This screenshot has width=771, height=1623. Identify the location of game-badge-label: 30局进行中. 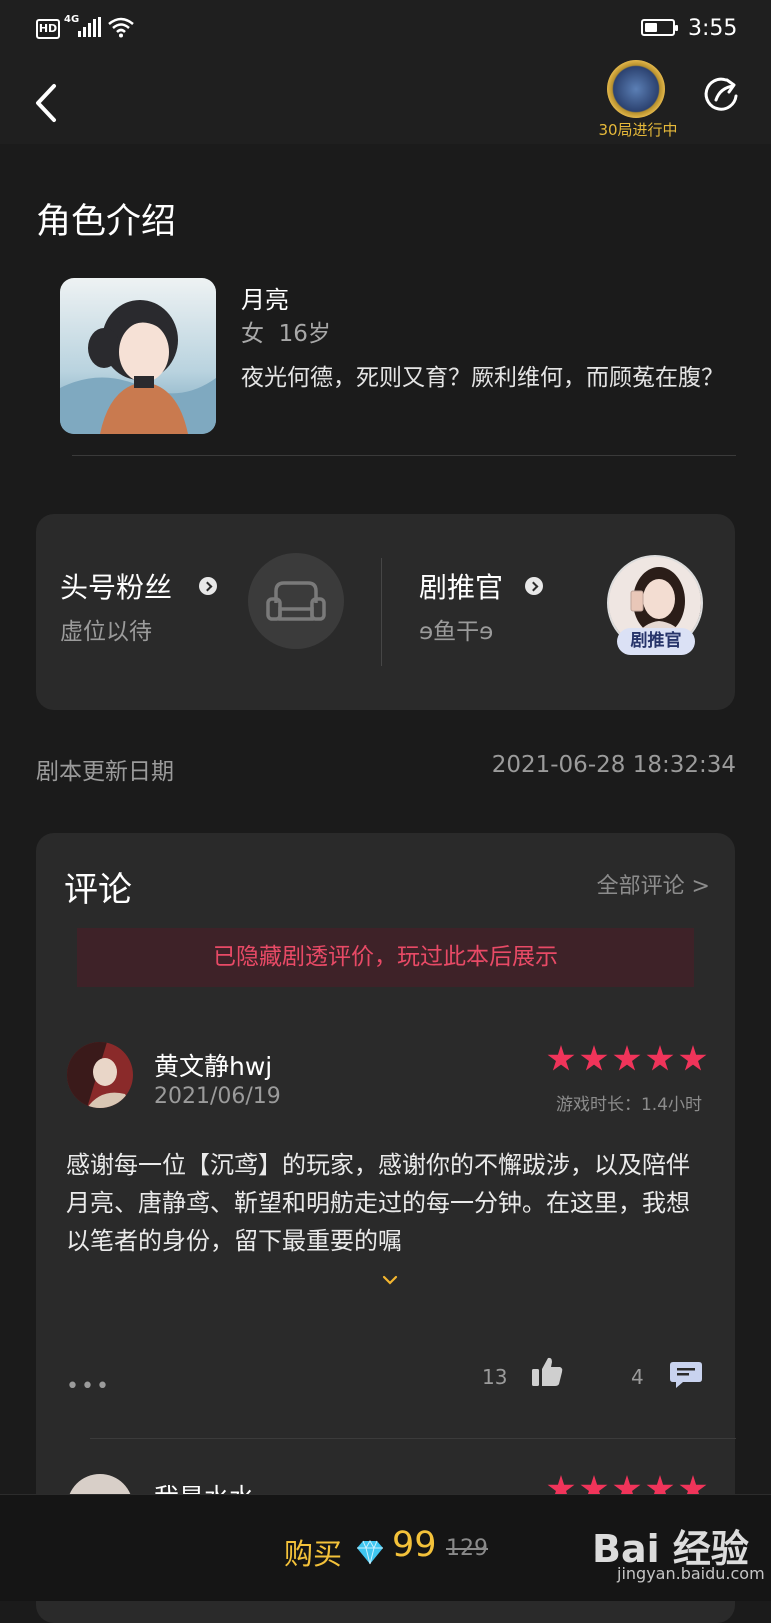
(638, 129).